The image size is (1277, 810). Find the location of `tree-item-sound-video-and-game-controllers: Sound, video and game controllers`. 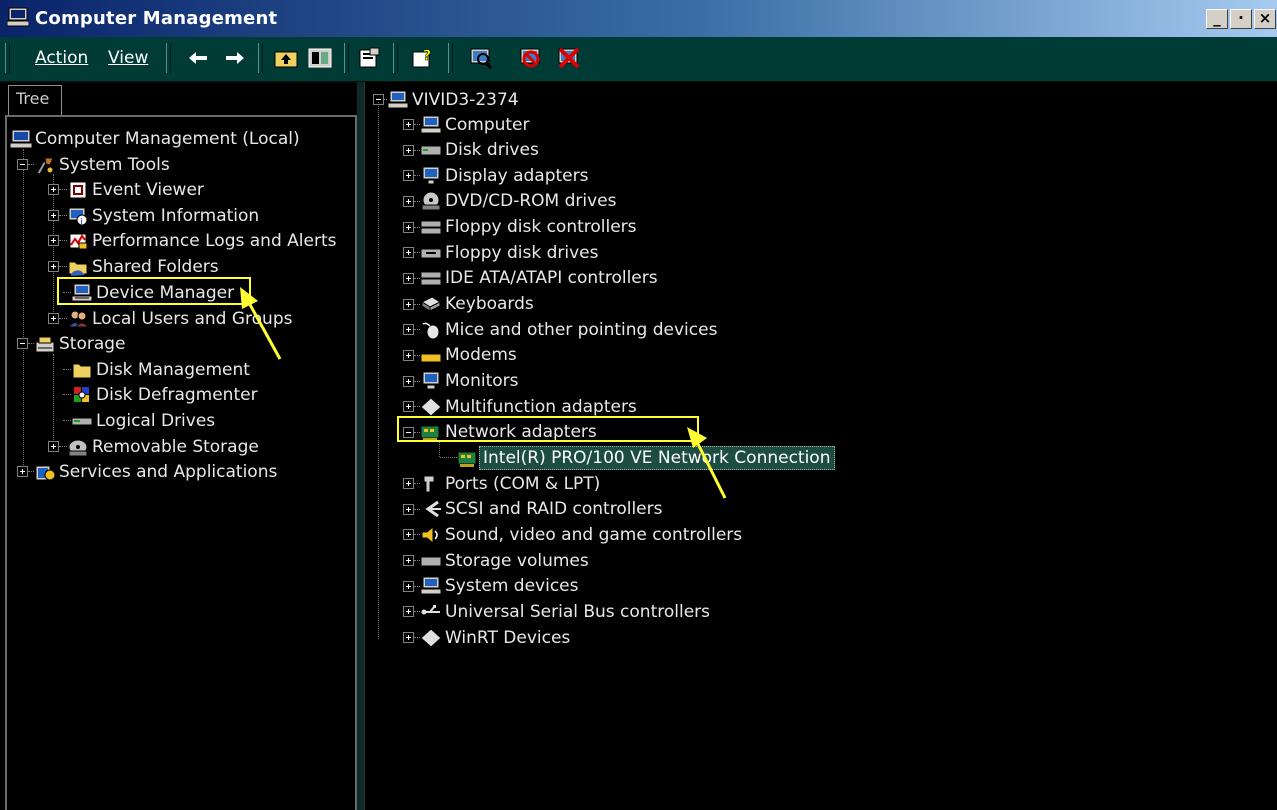

tree-item-sound-video-and-game-controllers: Sound, video and game controllers is located at coordinates (574, 534).